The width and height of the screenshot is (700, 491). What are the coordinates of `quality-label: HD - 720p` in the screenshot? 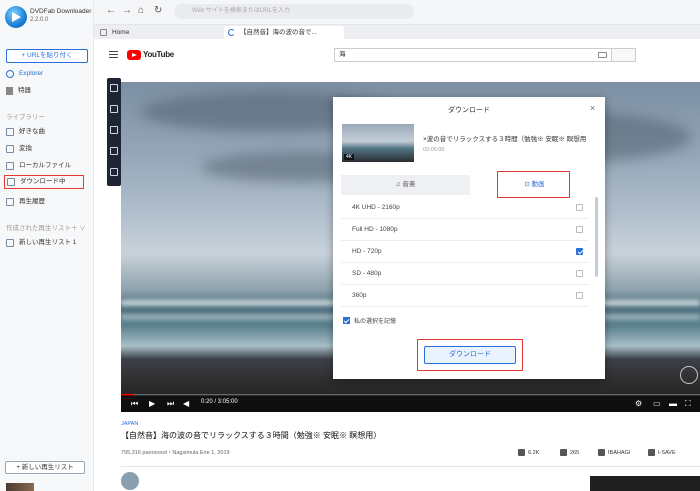 It's located at (367, 251).